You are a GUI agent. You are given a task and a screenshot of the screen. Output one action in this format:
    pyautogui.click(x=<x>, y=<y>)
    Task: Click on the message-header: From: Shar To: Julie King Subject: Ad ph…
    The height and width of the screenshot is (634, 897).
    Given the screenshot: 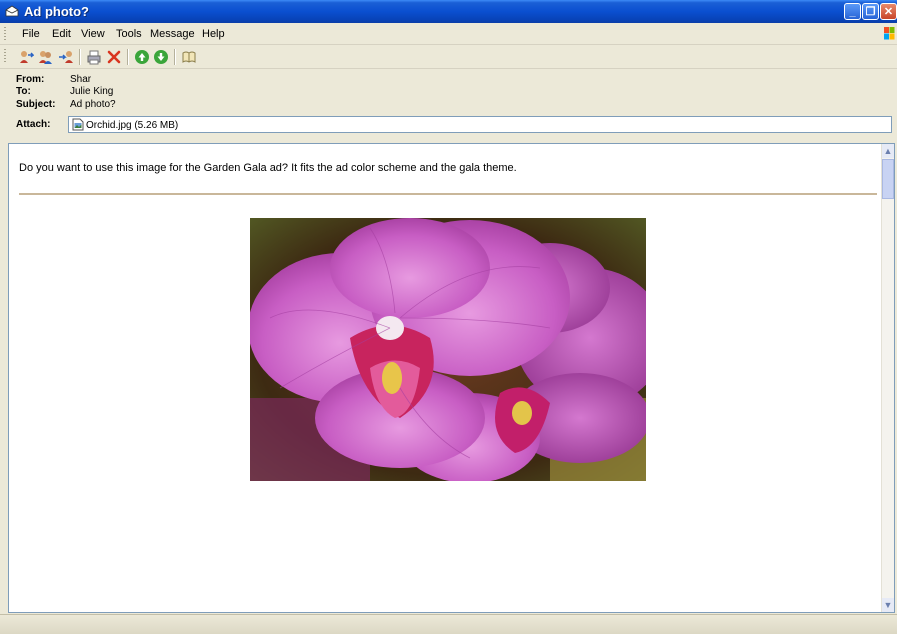 What is the action you would take?
    pyautogui.click(x=448, y=105)
    